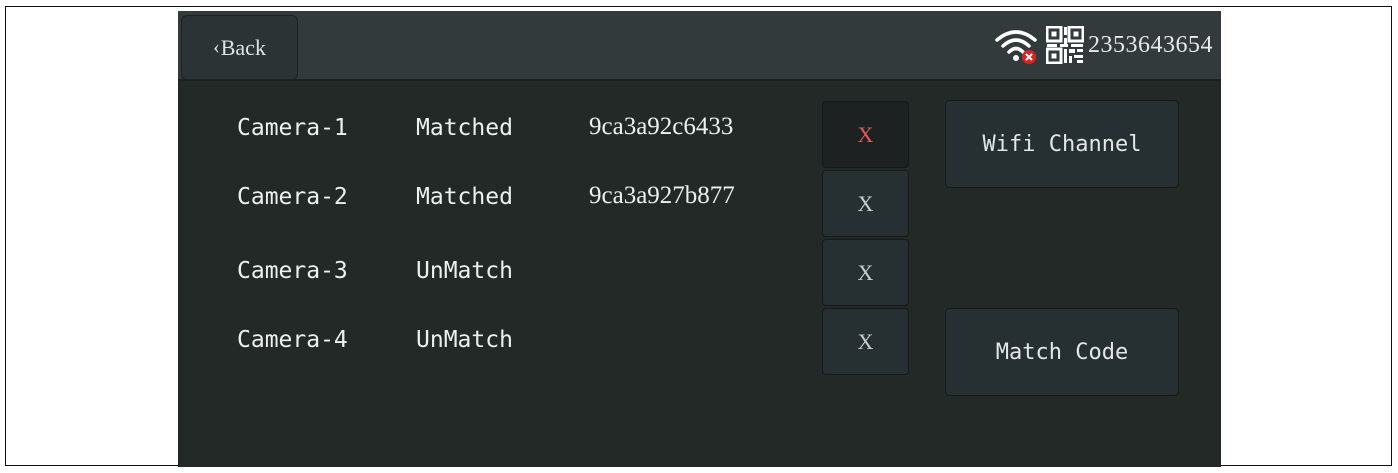  I want to click on camera-4-name: Camera-4, so click(292, 340).